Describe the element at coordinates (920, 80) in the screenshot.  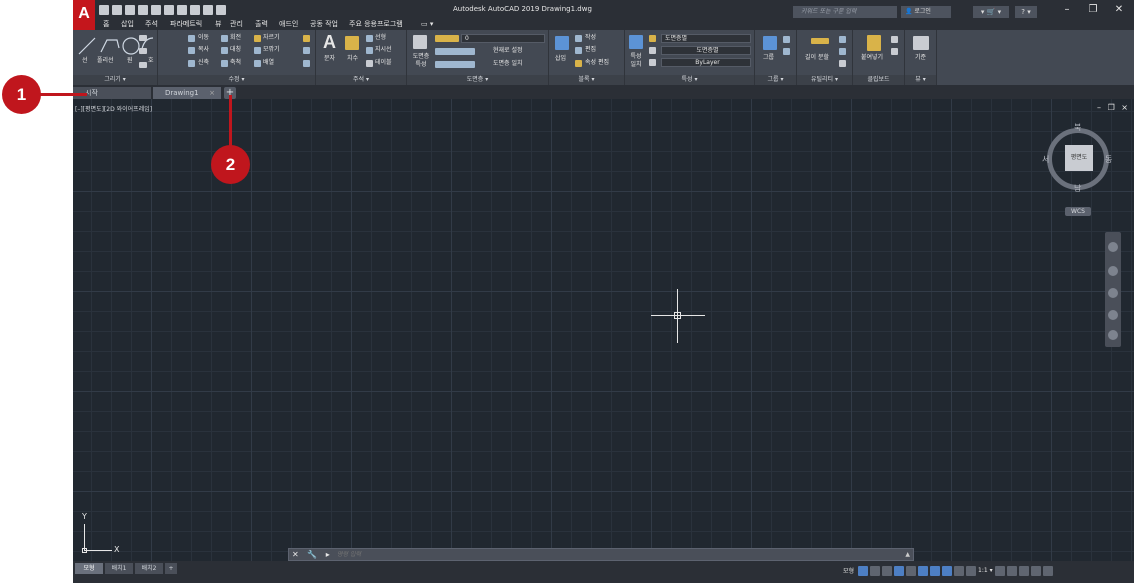
I see `panel-view-title: 뷰 ▾` at that location.